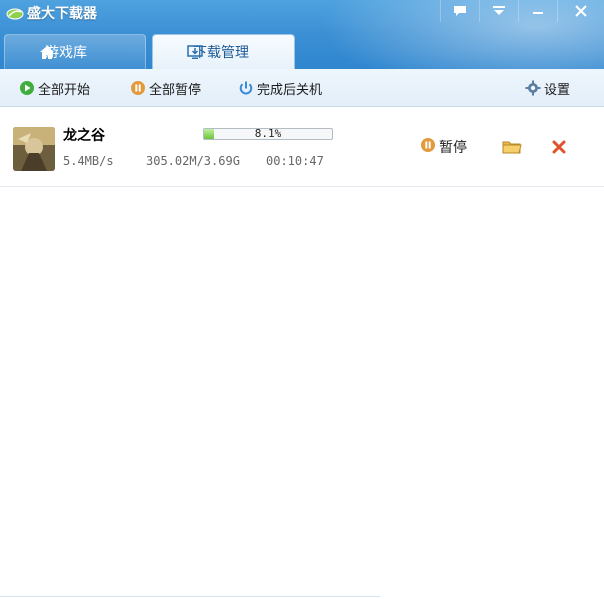  Describe the element at coordinates (175, 90) in the screenshot. I see `pause-all-label: 全部暂停` at that location.